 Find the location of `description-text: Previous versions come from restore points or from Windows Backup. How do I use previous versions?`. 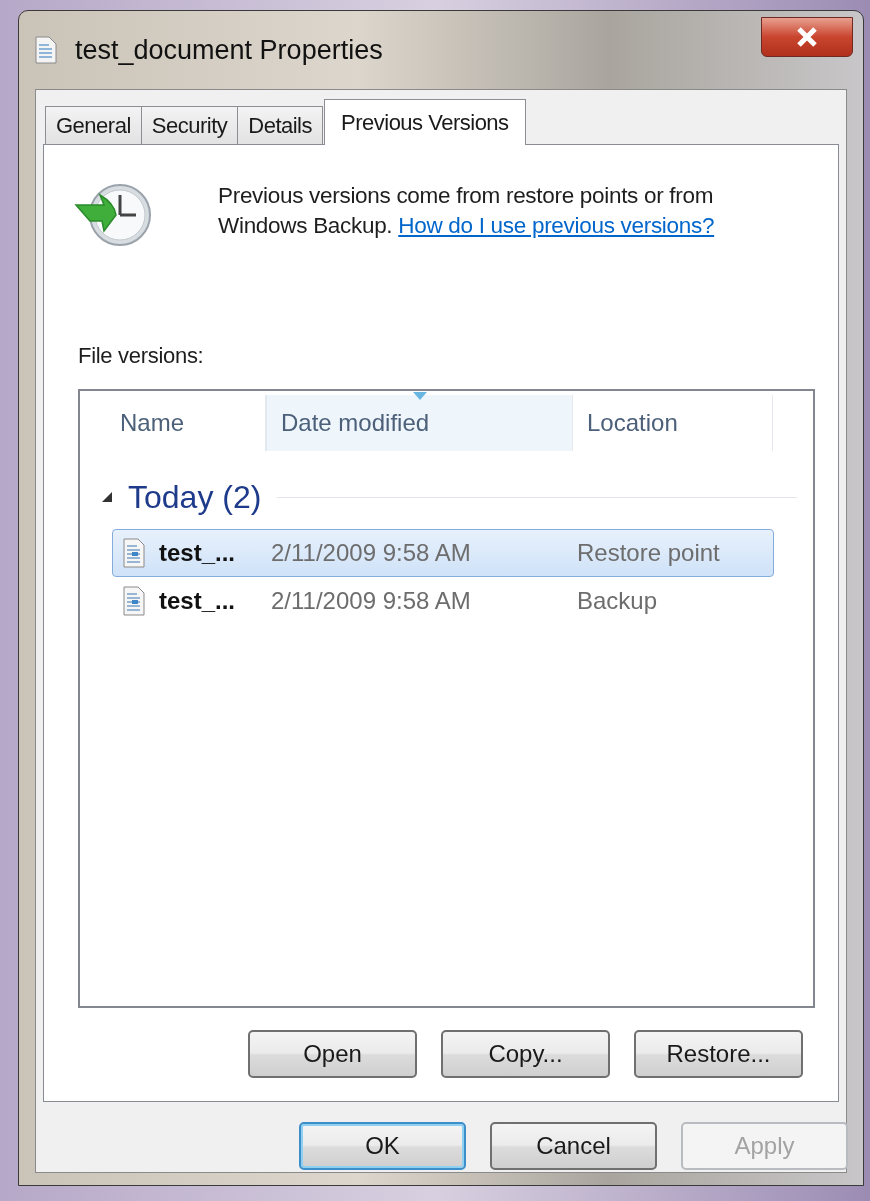

description-text: Previous versions come from restore points or from Windows Backup. How do I use previous versions? is located at coordinates (467, 211).